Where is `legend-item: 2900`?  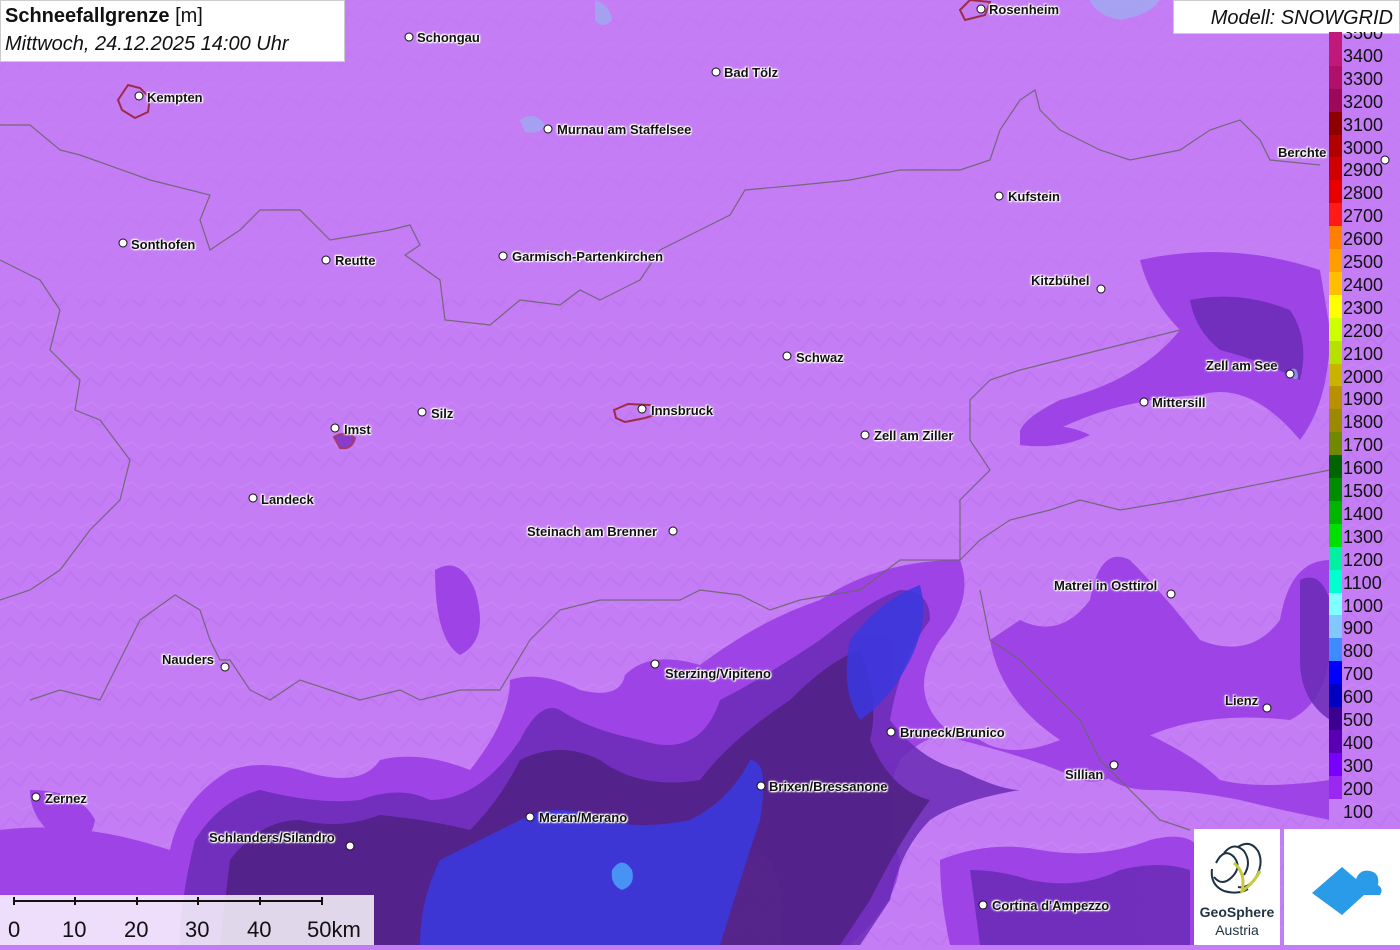
legend-item: 2900 is located at coordinates (1364, 169).